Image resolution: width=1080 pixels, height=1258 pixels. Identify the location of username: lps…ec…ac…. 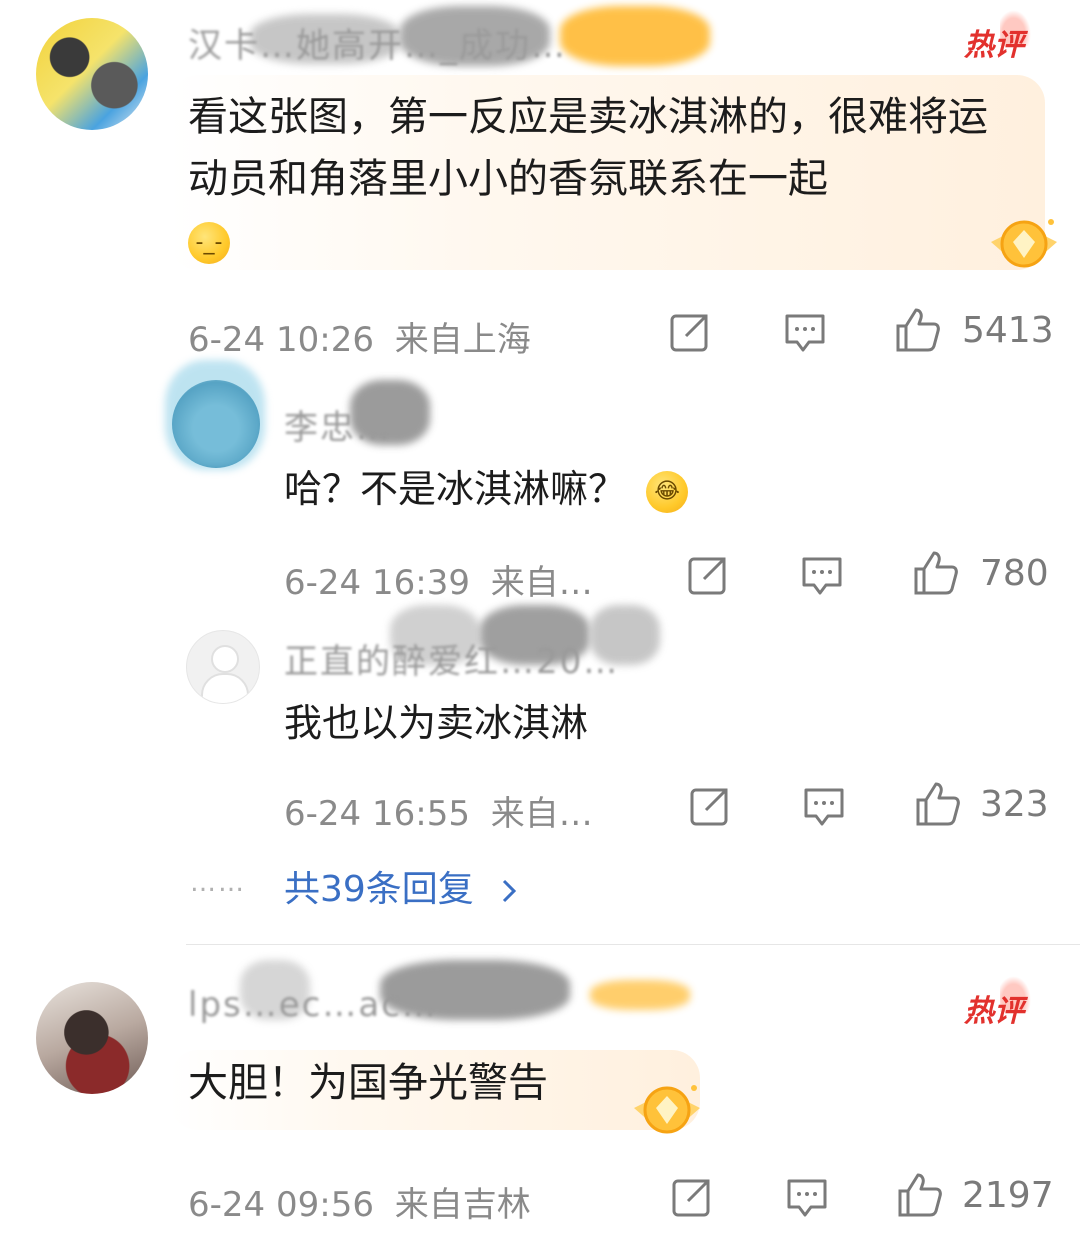
(313, 1005).